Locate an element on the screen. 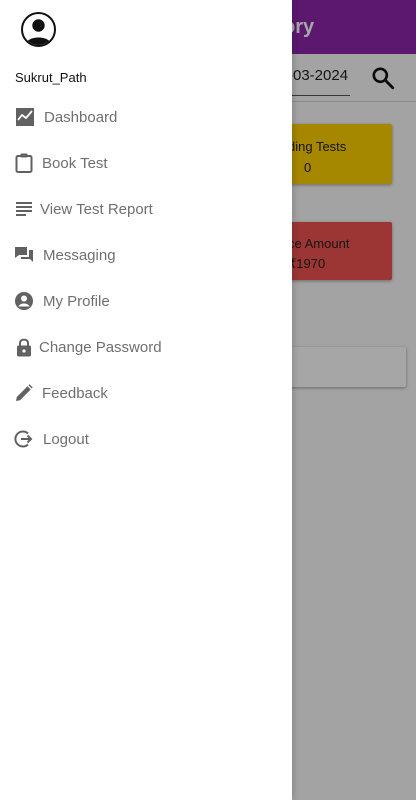 This screenshot has width=416, height=800. menu-item-my-profile: My Profile is located at coordinates (146, 301).